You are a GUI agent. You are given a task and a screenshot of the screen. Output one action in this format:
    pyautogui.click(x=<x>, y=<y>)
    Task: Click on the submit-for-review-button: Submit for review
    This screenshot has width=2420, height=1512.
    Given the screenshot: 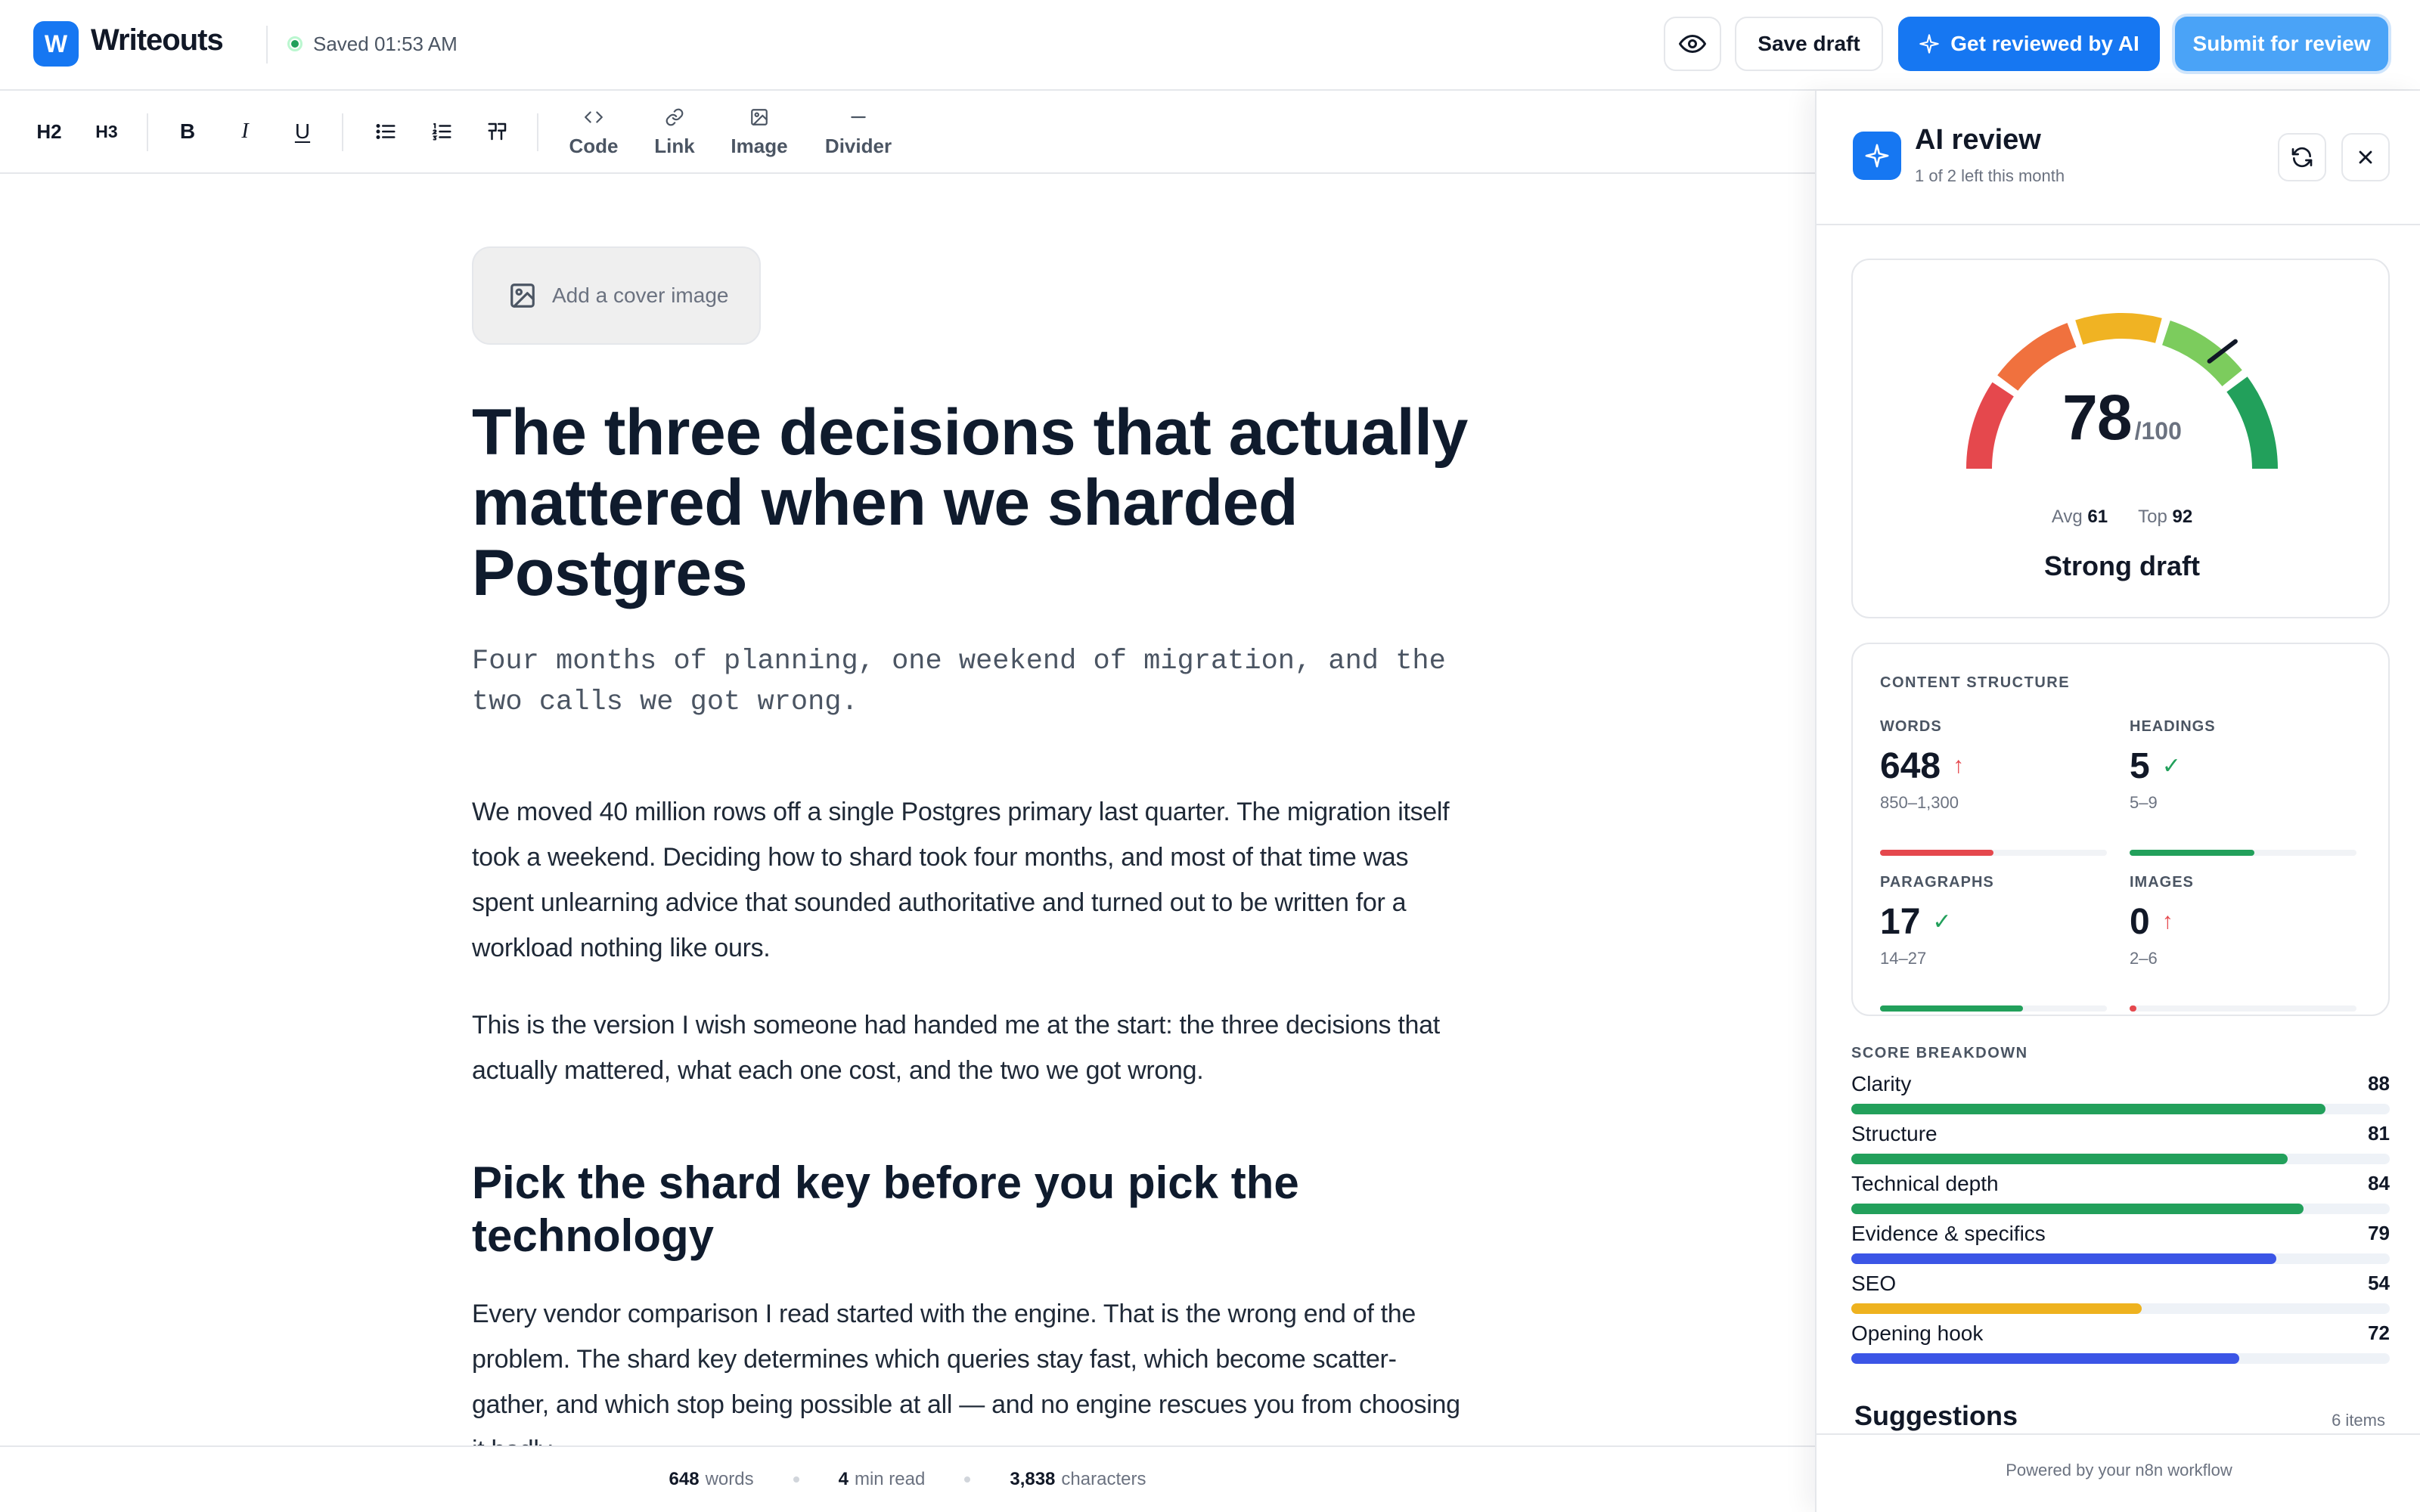 What is the action you would take?
    pyautogui.click(x=2281, y=44)
    